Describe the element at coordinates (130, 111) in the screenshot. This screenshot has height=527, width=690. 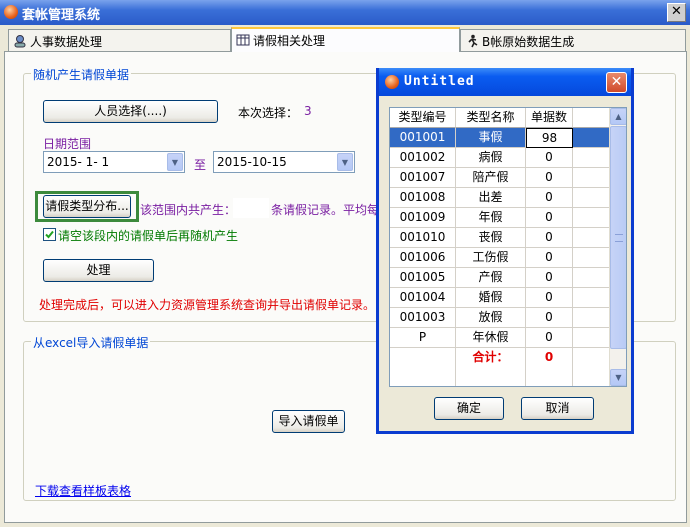
I see `select-staff-button: 人员选择(....)` at that location.